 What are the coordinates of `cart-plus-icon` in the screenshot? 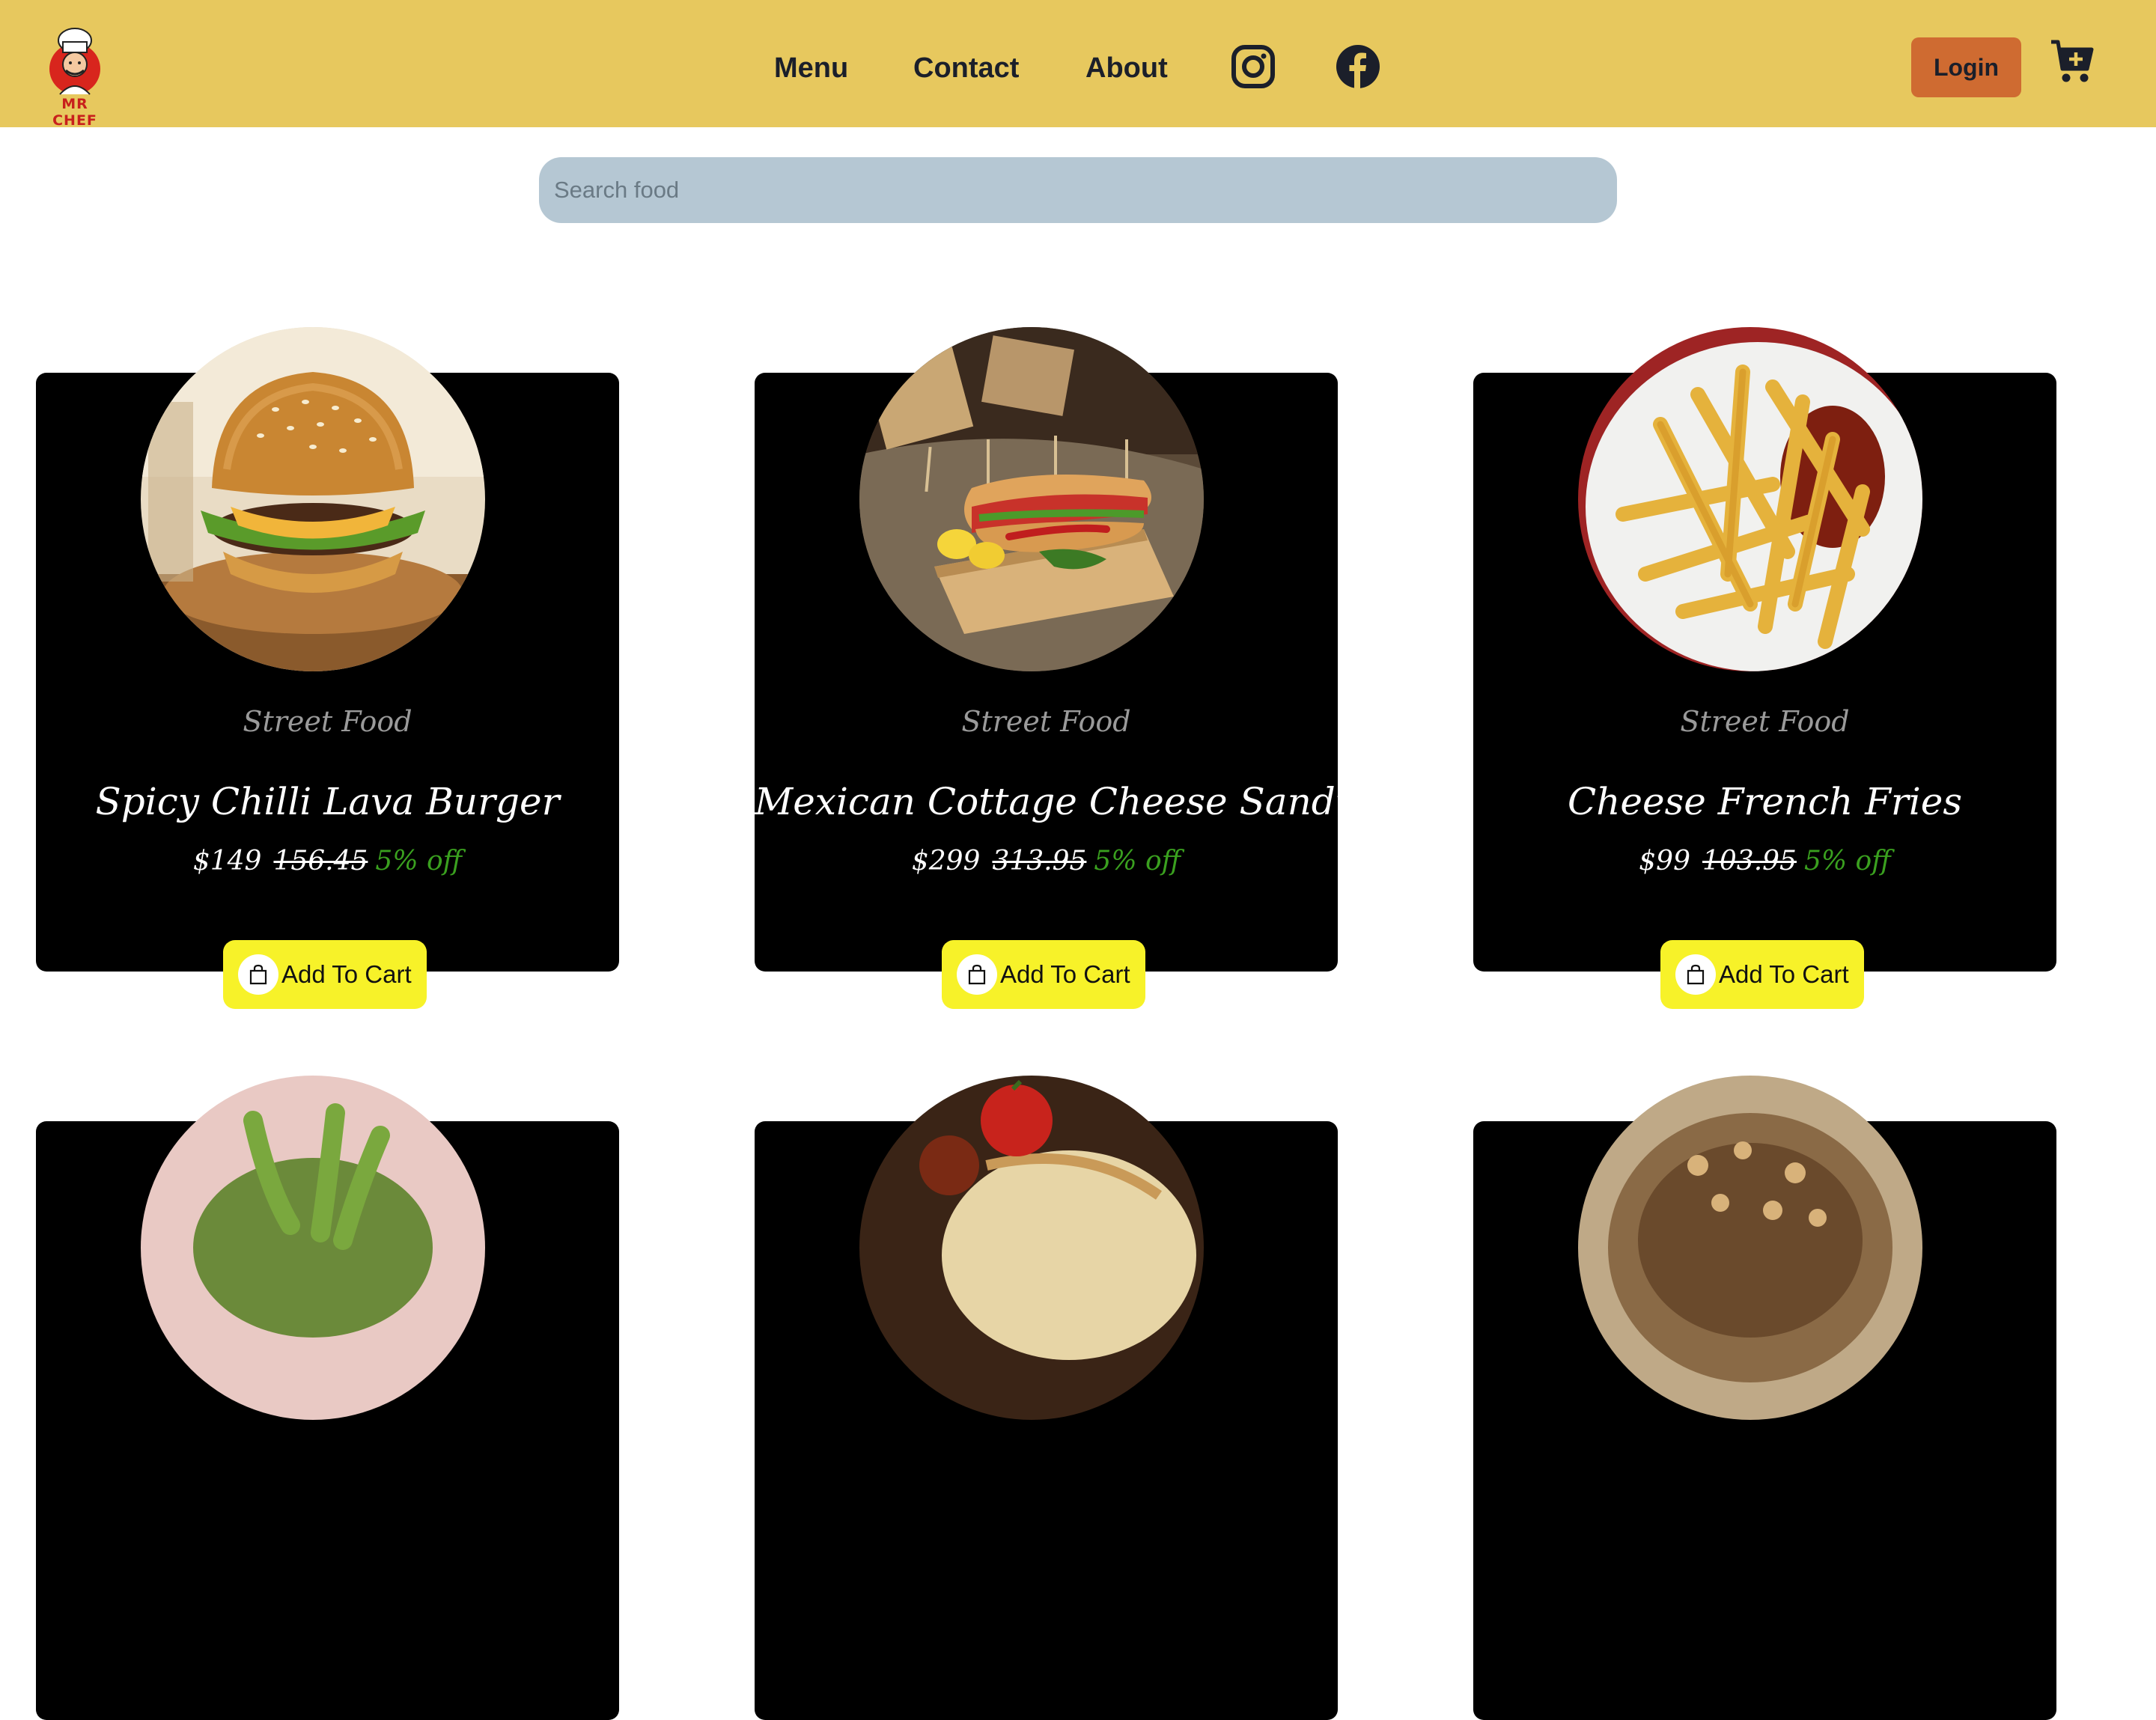 It's located at (2073, 62).